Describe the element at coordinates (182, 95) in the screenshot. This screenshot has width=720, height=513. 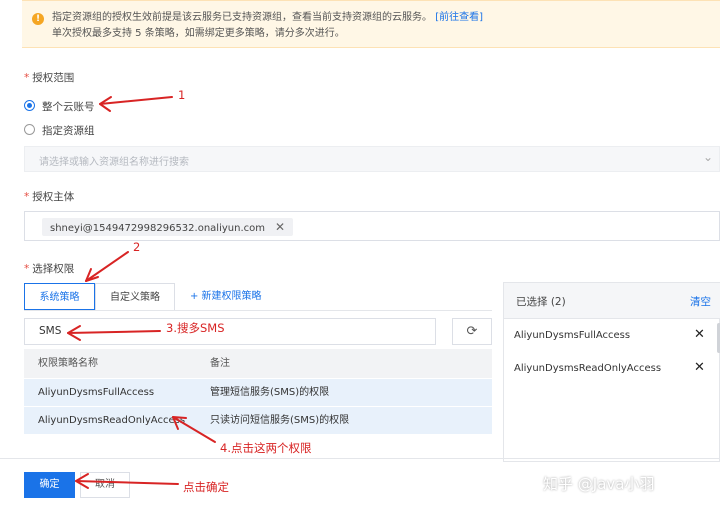
I see `annotation-1: 1` at that location.